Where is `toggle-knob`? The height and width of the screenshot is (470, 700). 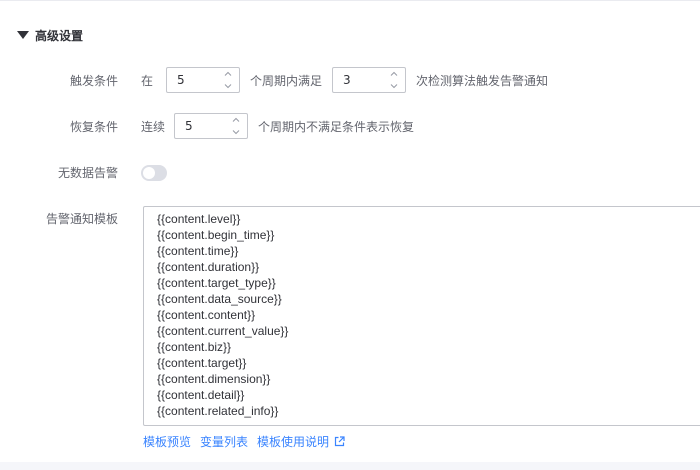
toggle-knob is located at coordinates (149, 172).